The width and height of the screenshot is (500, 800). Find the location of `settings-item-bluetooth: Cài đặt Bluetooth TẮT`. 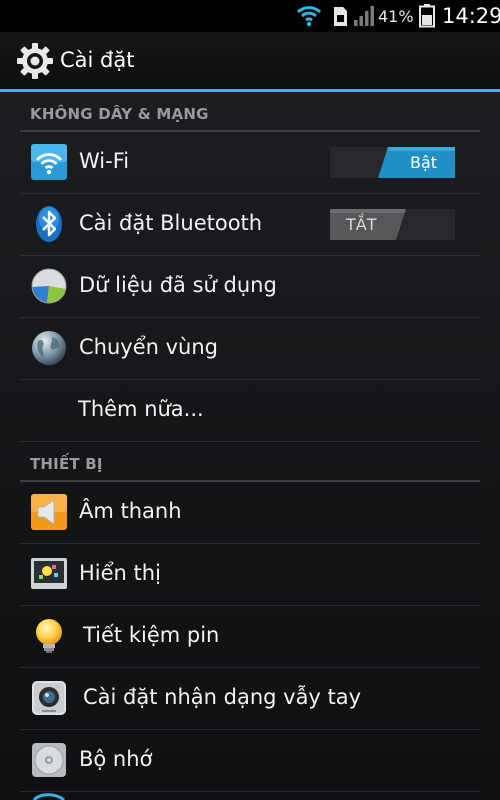

settings-item-bluetooth: Cài đặt Bluetooth TẮT is located at coordinates (250, 225).